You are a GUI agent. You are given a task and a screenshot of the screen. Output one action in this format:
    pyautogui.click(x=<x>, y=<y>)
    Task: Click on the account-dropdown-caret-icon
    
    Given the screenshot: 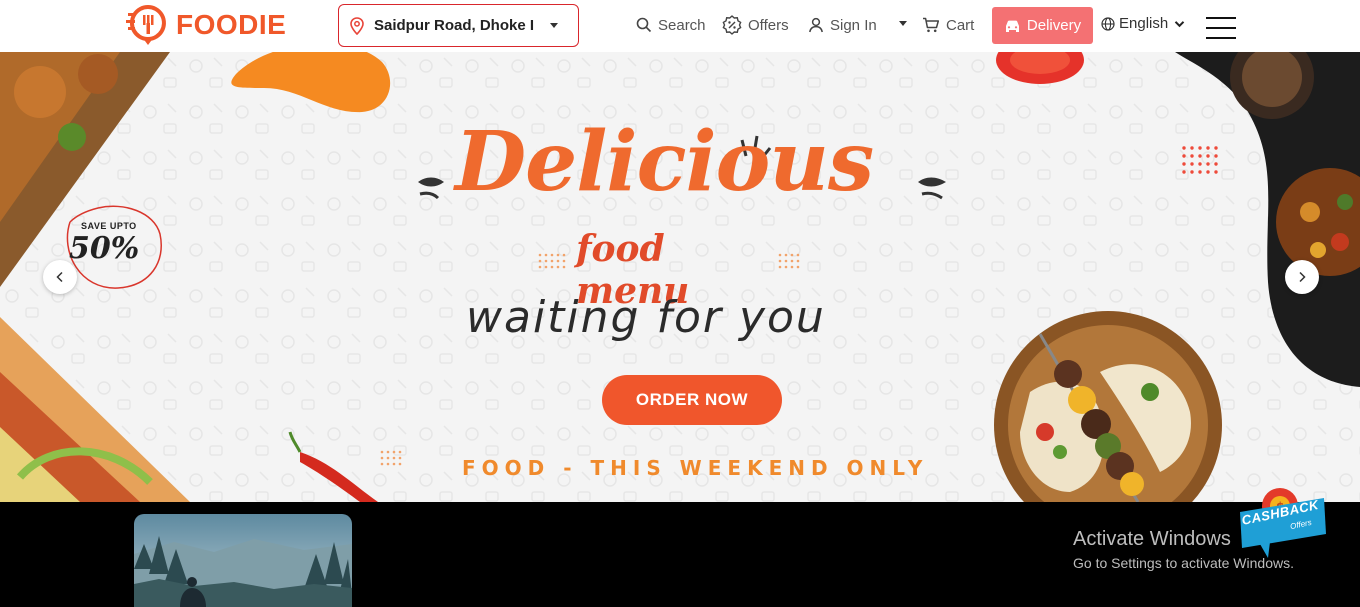 What is the action you would take?
    pyautogui.click(x=903, y=23)
    